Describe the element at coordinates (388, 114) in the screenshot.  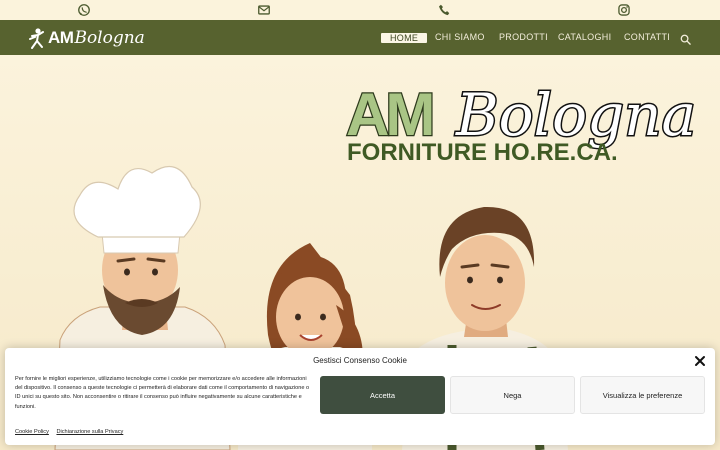
I see `hero-brand-am: AM` at that location.